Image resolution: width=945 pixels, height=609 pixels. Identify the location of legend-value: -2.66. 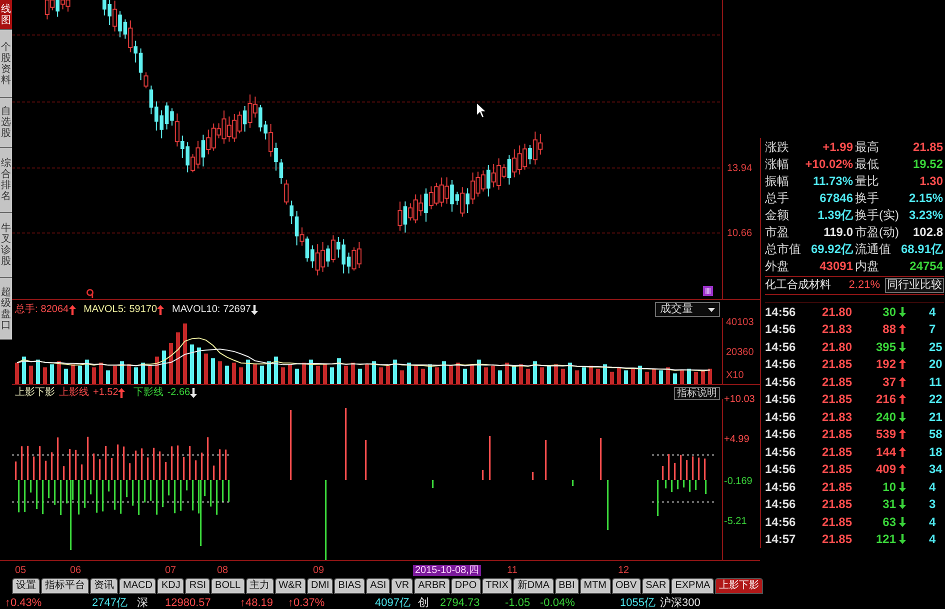
(178, 393).